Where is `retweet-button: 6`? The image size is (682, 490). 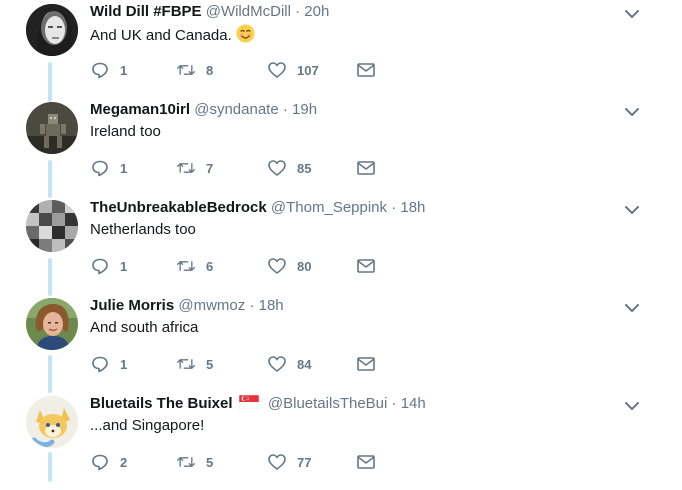
retweet-button: 6 is located at coordinates (194, 266).